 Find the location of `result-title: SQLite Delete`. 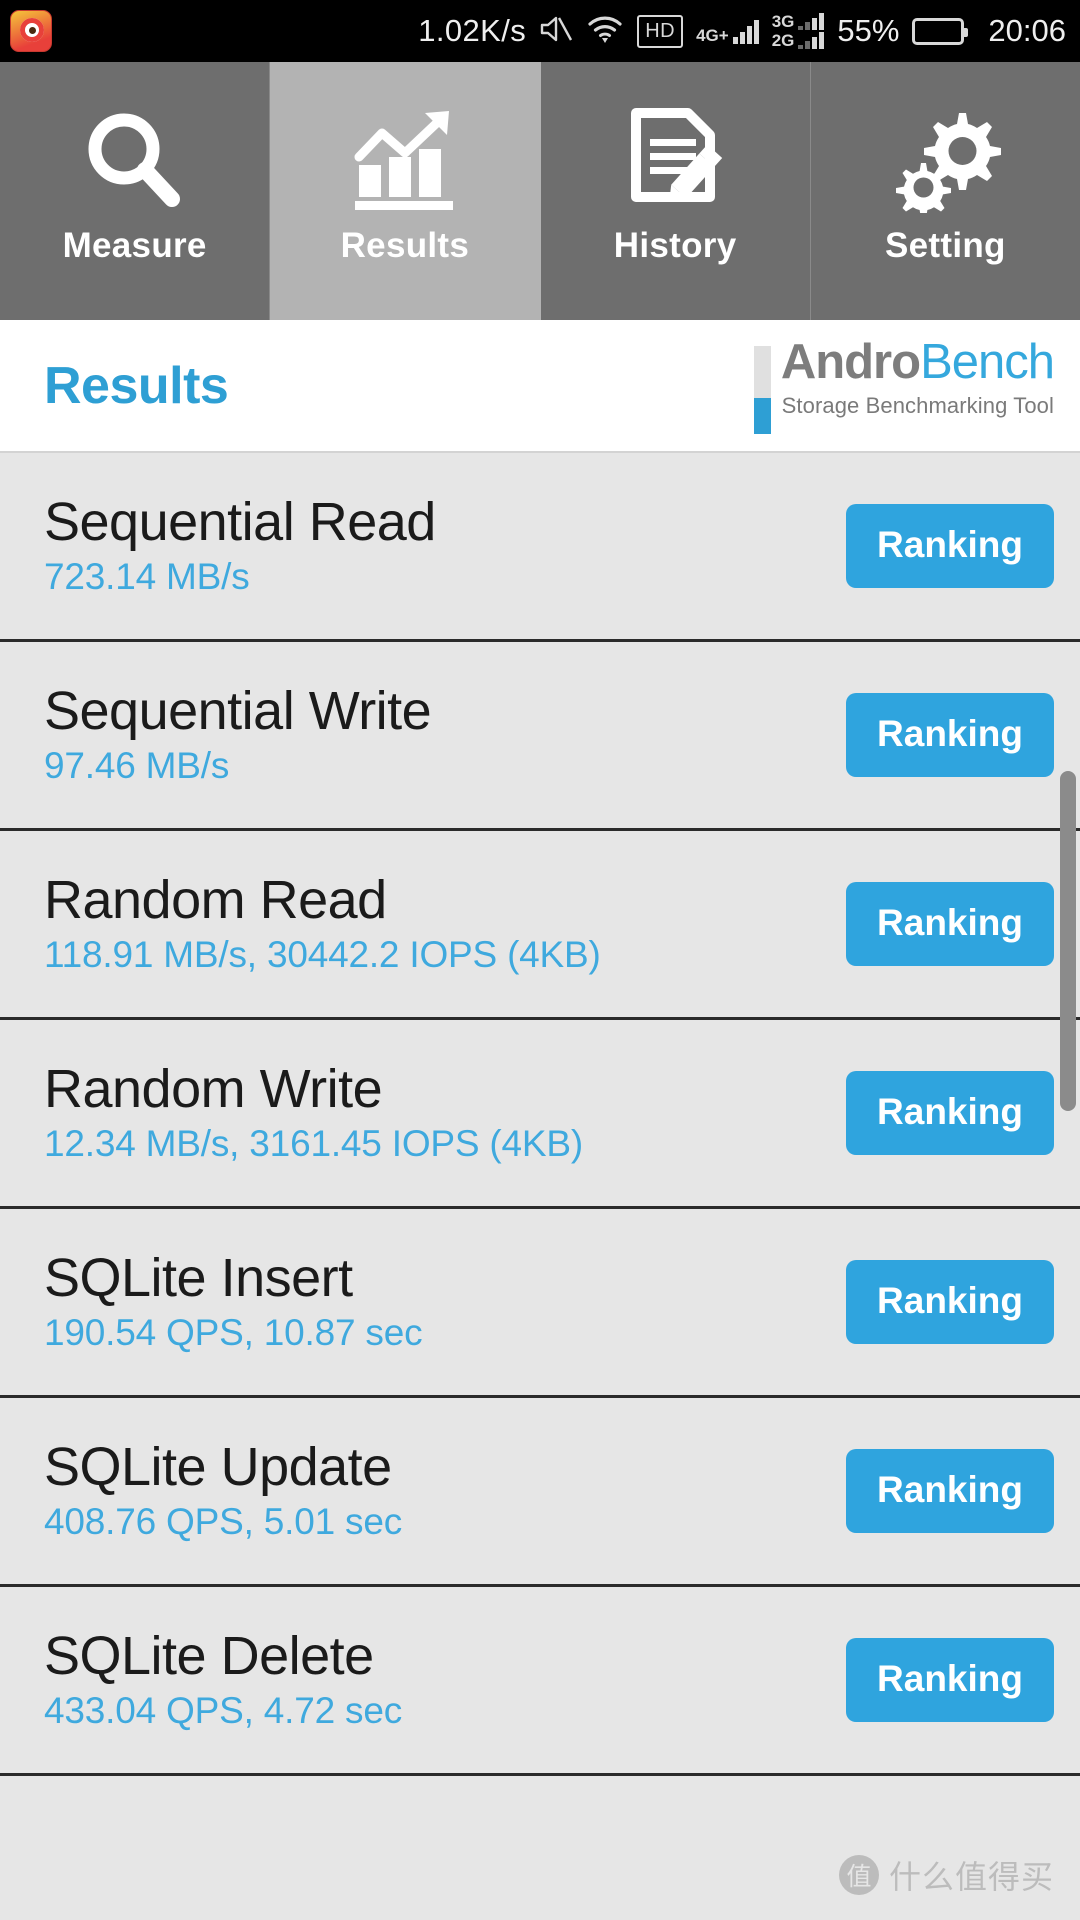

result-title: SQLite Delete is located at coordinates (209, 1656).